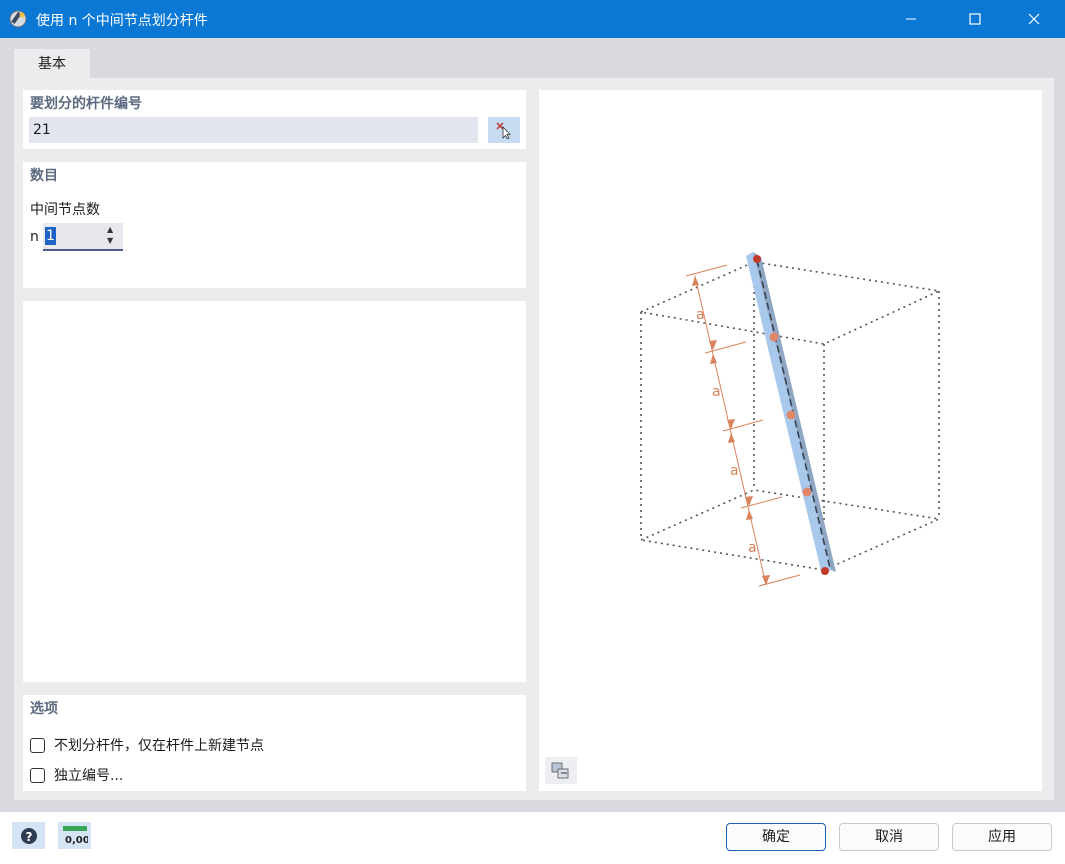 Image resolution: width=1065 pixels, height=864 pixels. I want to click on minimize-icon, so click(911, 19).